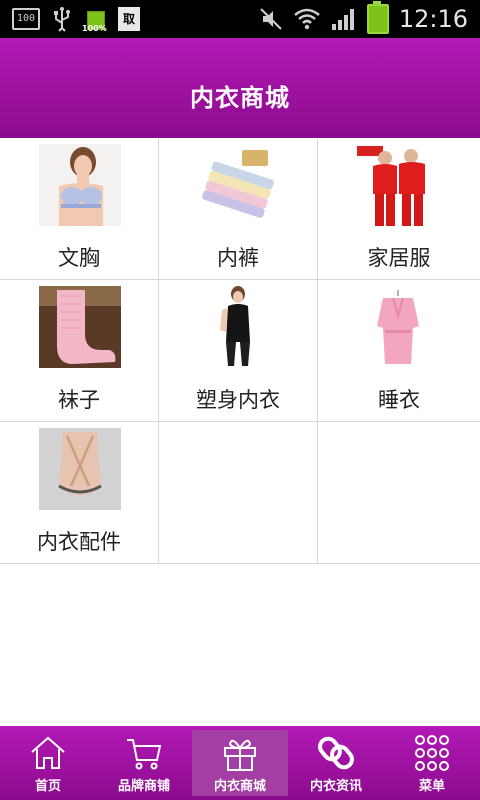 This screenshot has width=480, height=800. Describe the element at coordinates (144, 754) in the screenshot. I see `cart-icon` at that location.